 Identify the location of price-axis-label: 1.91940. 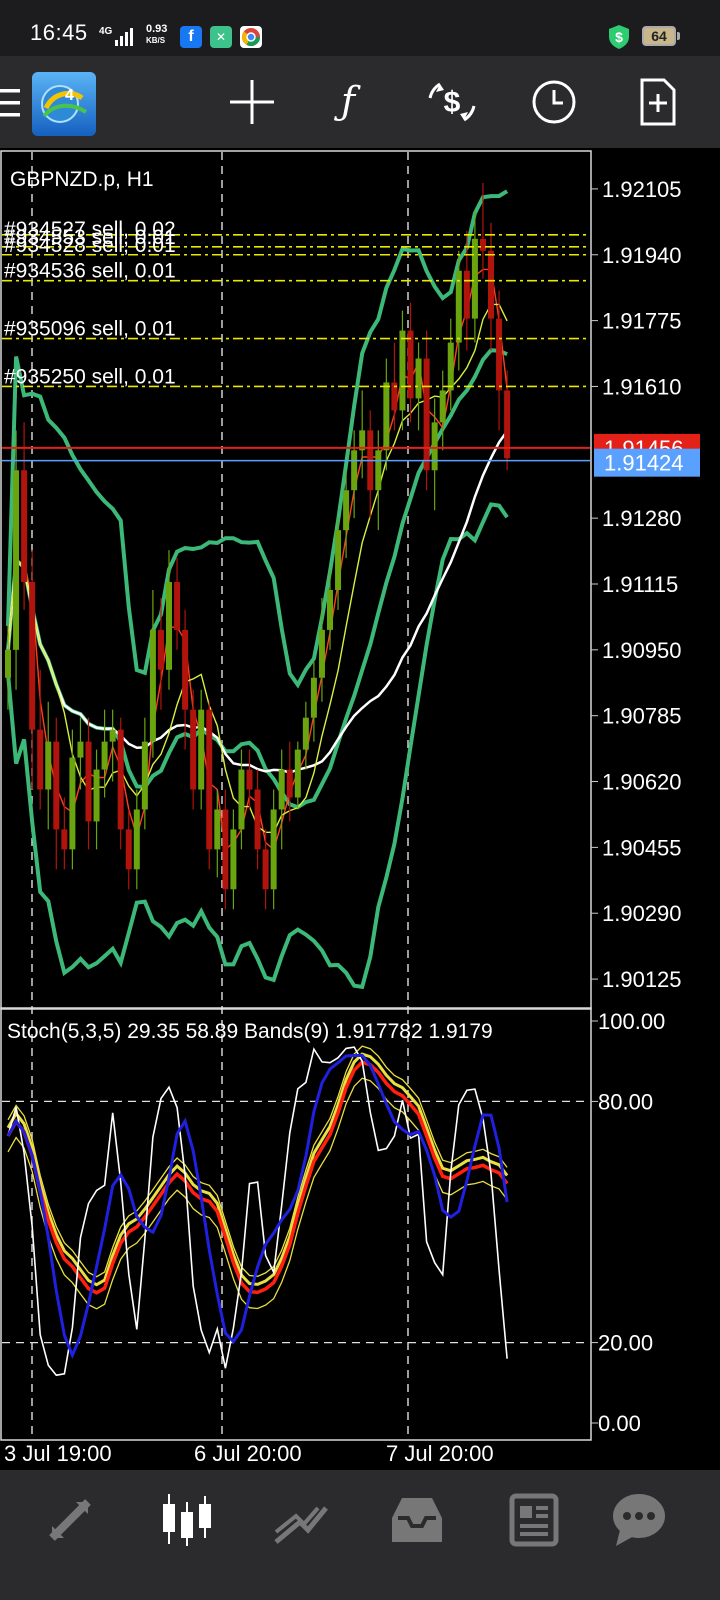
(642, 255).